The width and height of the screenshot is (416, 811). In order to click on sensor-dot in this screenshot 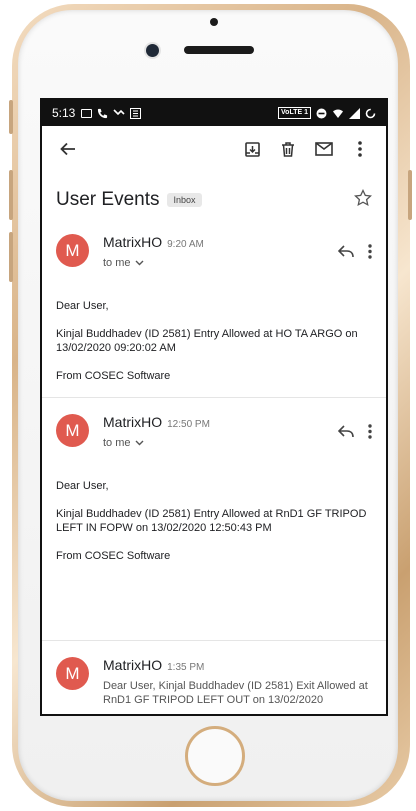, I will do `click(214, 22)`.